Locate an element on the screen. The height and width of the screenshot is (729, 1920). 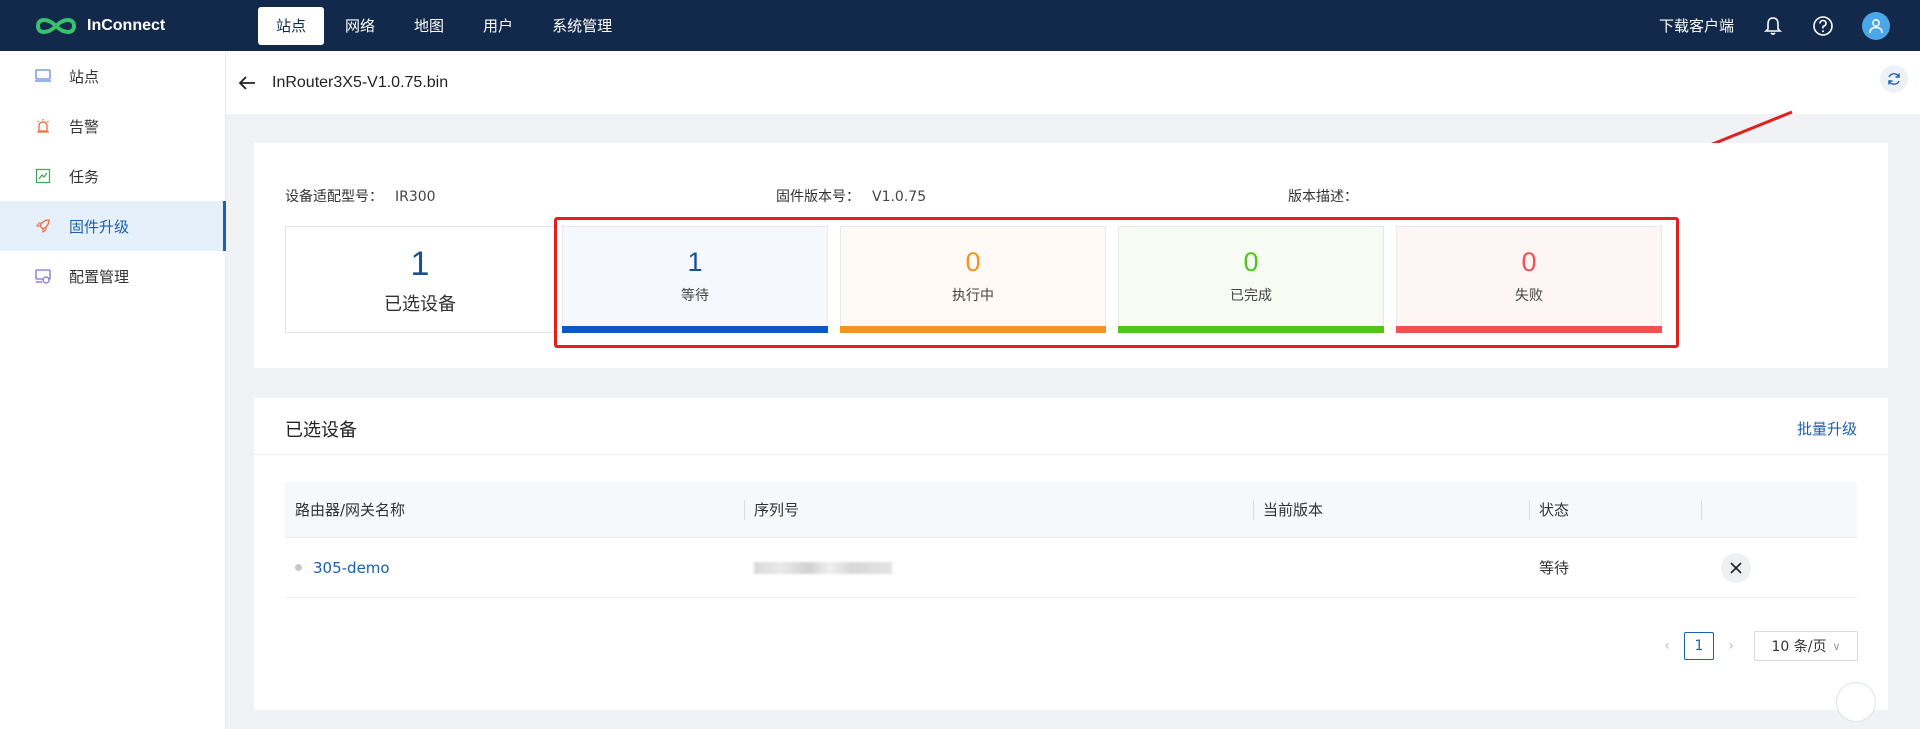
config-icon is located at coordinates (43, 276).